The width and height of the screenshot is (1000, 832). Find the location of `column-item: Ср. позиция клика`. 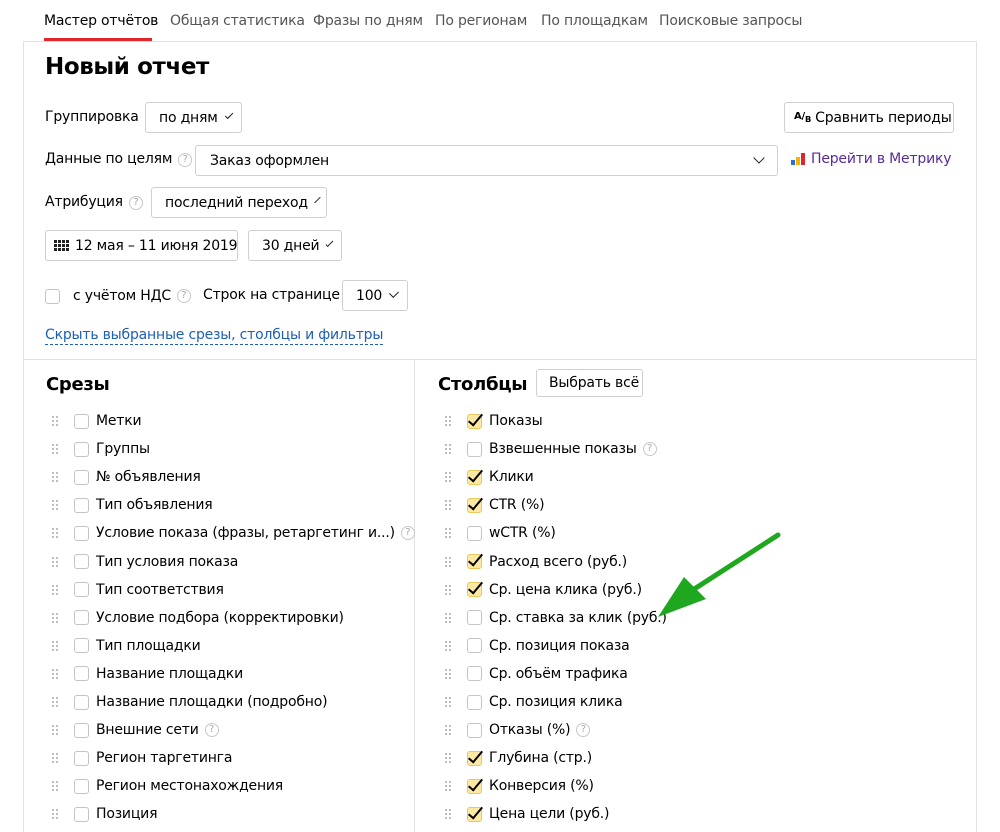

column-item: Ср. позиция клика is located at coordinates (534, 702).